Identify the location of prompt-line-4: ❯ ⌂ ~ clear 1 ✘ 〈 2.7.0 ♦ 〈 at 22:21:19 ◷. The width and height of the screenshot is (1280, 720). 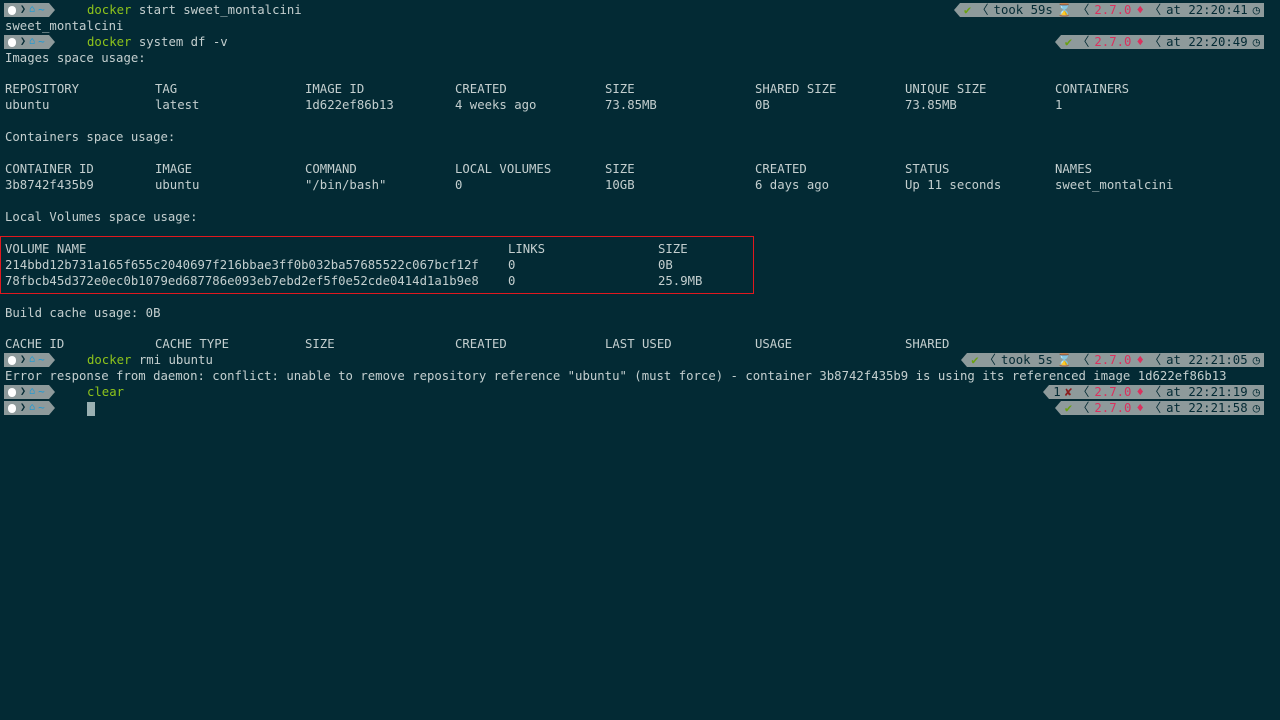
(640, 392).